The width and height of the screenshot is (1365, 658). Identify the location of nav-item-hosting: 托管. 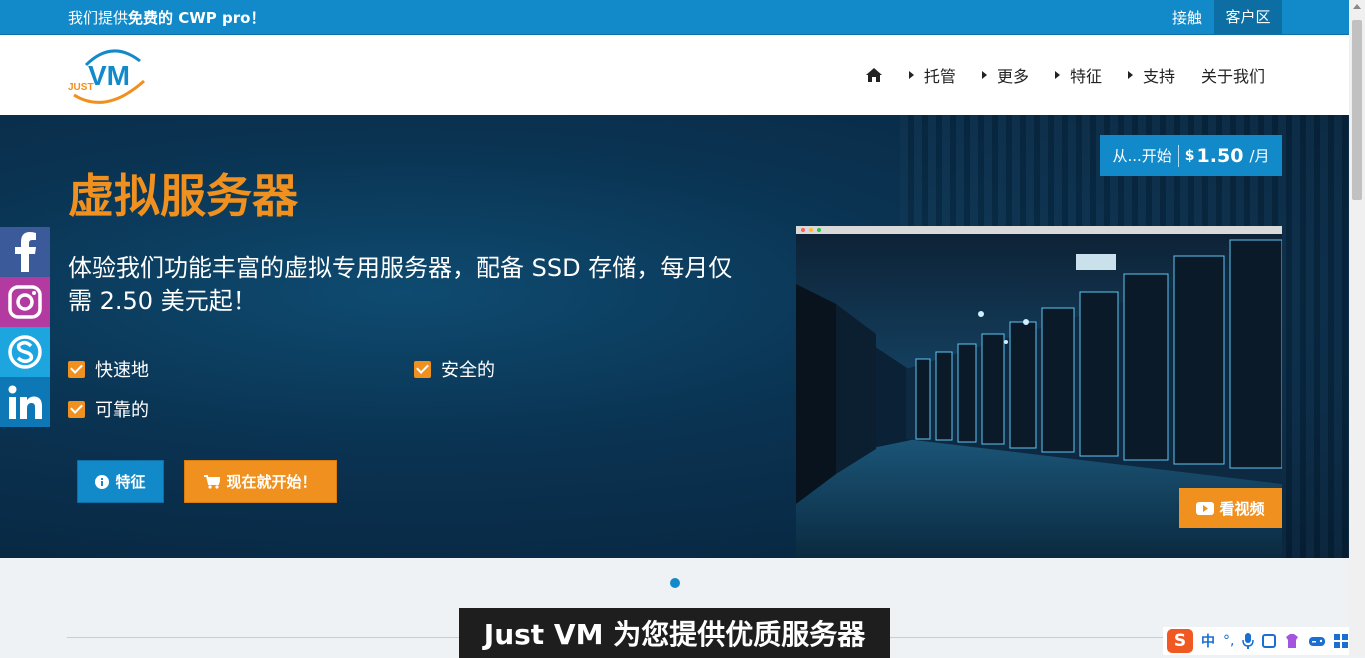
(932, 75).